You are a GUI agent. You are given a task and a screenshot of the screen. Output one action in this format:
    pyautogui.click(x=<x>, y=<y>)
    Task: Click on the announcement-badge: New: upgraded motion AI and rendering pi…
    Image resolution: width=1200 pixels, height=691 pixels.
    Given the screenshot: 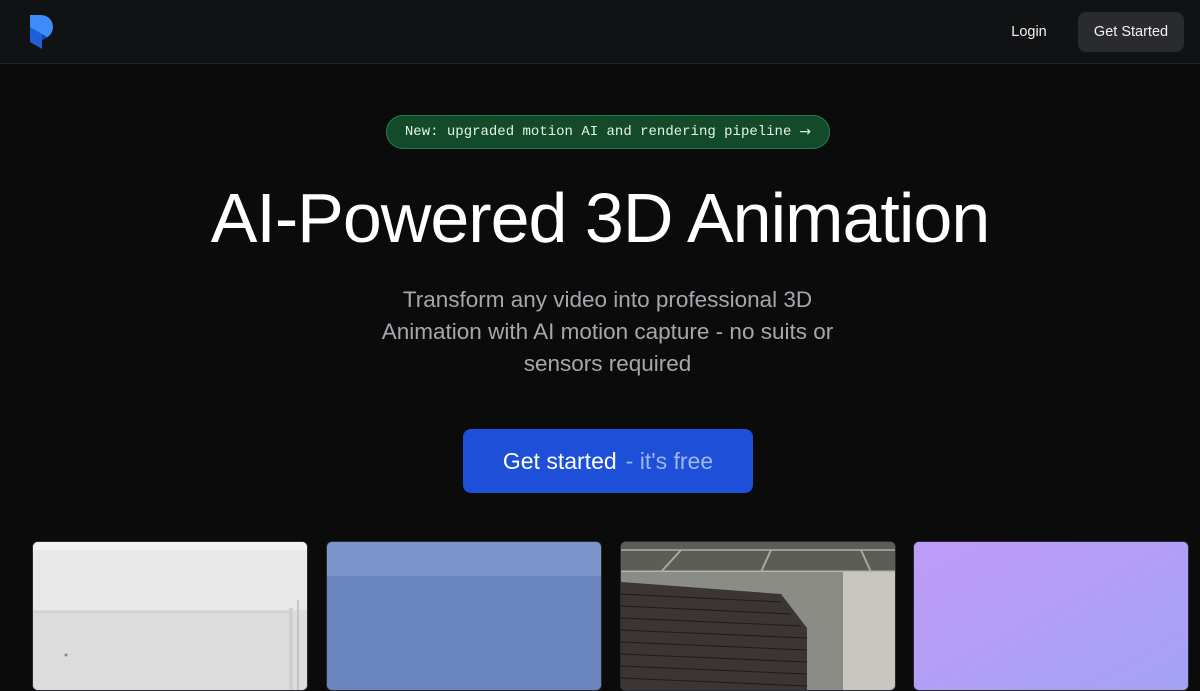 What is the action you would take?
    pyautogui.click(x=608, y=132)
    